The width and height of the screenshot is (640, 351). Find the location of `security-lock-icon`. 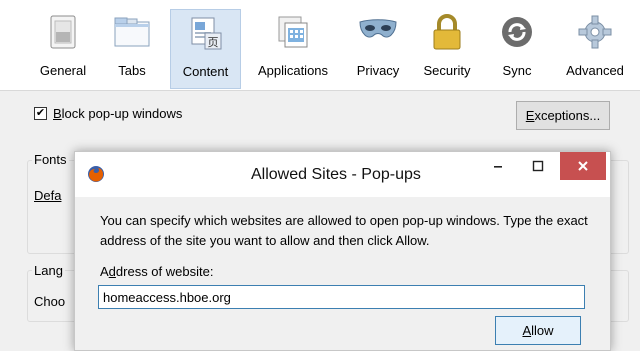

security-lock-icon is located at coordinates (447, 32).